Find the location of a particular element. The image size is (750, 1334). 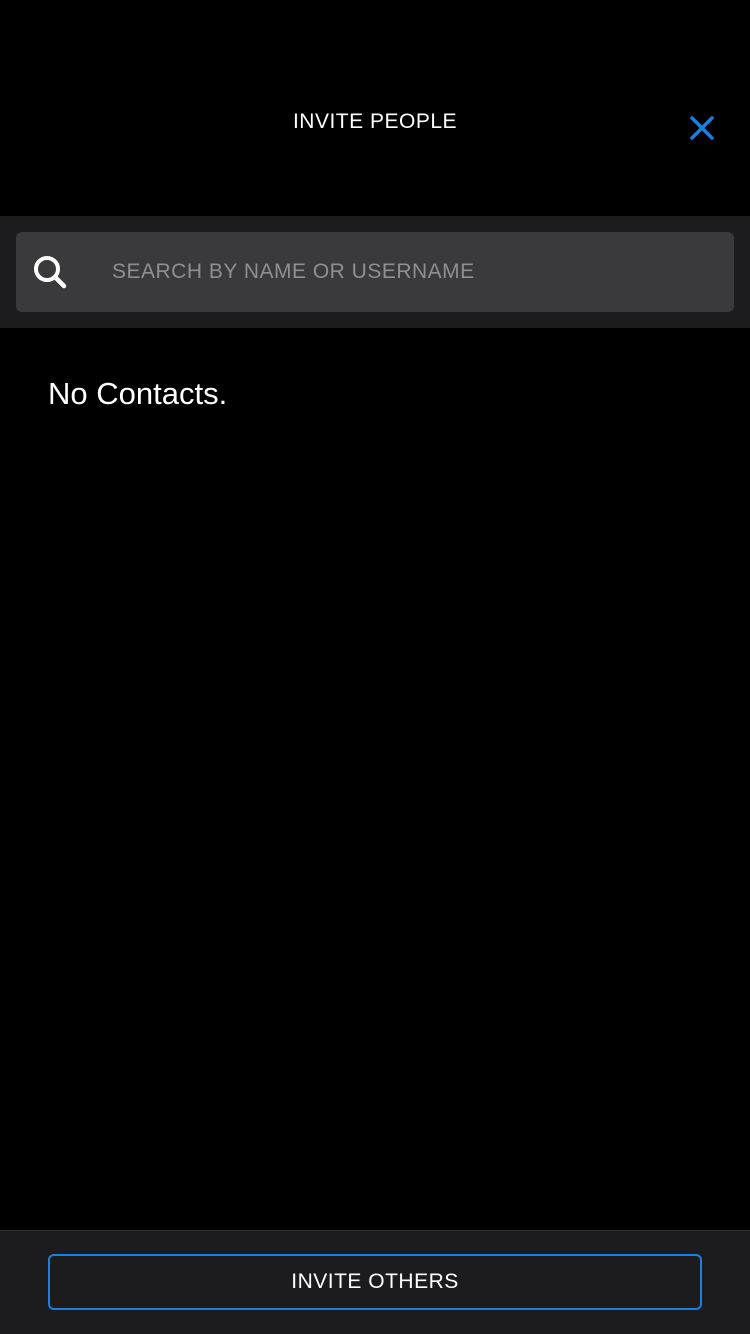

search-field is located at coordinates (375, 272).